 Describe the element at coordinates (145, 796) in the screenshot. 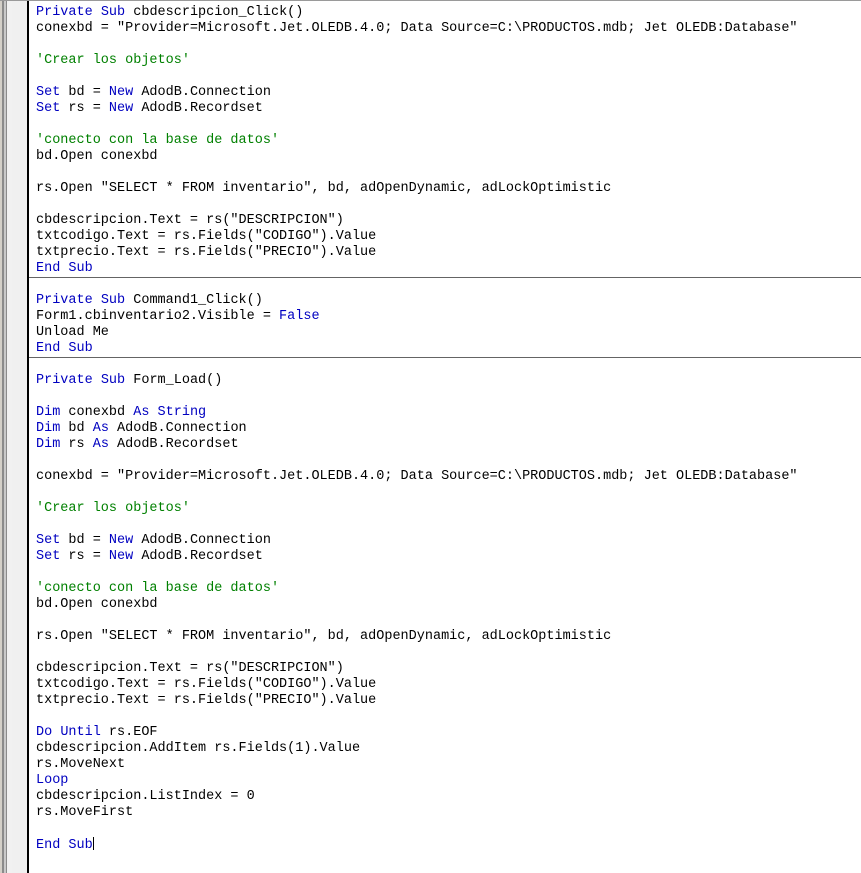

I see `code-text: cbdescripcion.ListIndex = 0` at that location.